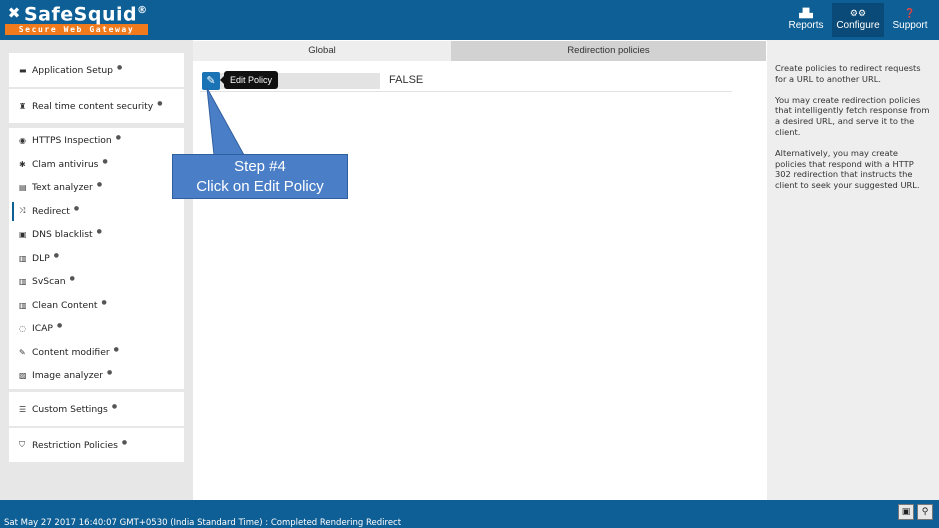  Describe the element at coordinates (62, 188) in the screenshot. I see `sidebar-item-label: Text analyzer` at that location.